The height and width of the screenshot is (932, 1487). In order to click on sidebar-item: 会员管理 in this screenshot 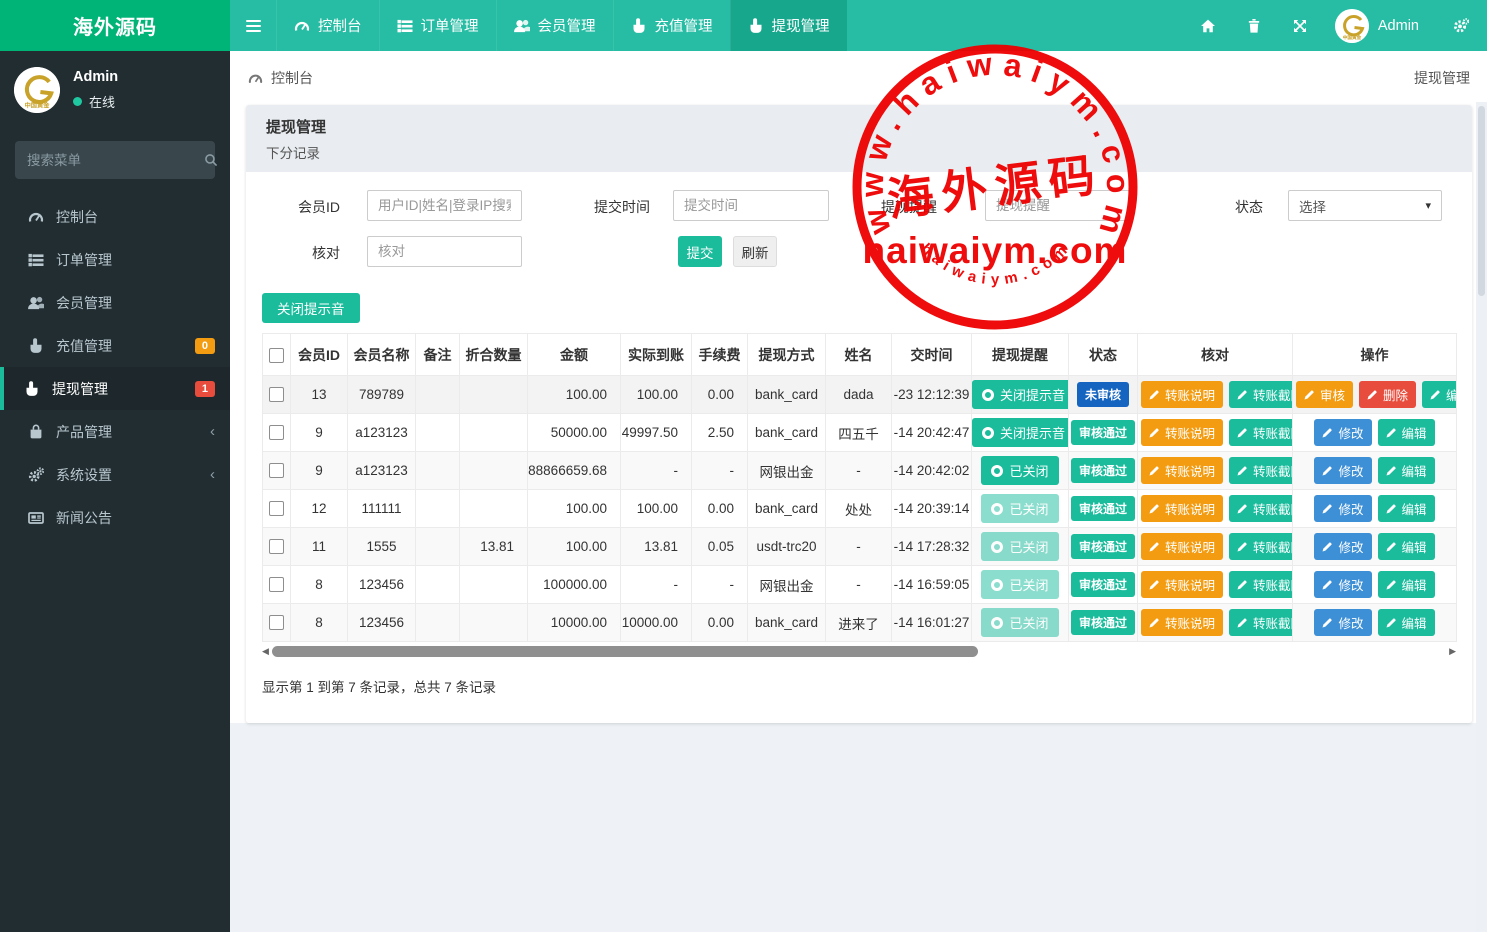, I will do `click(115, 302)`.